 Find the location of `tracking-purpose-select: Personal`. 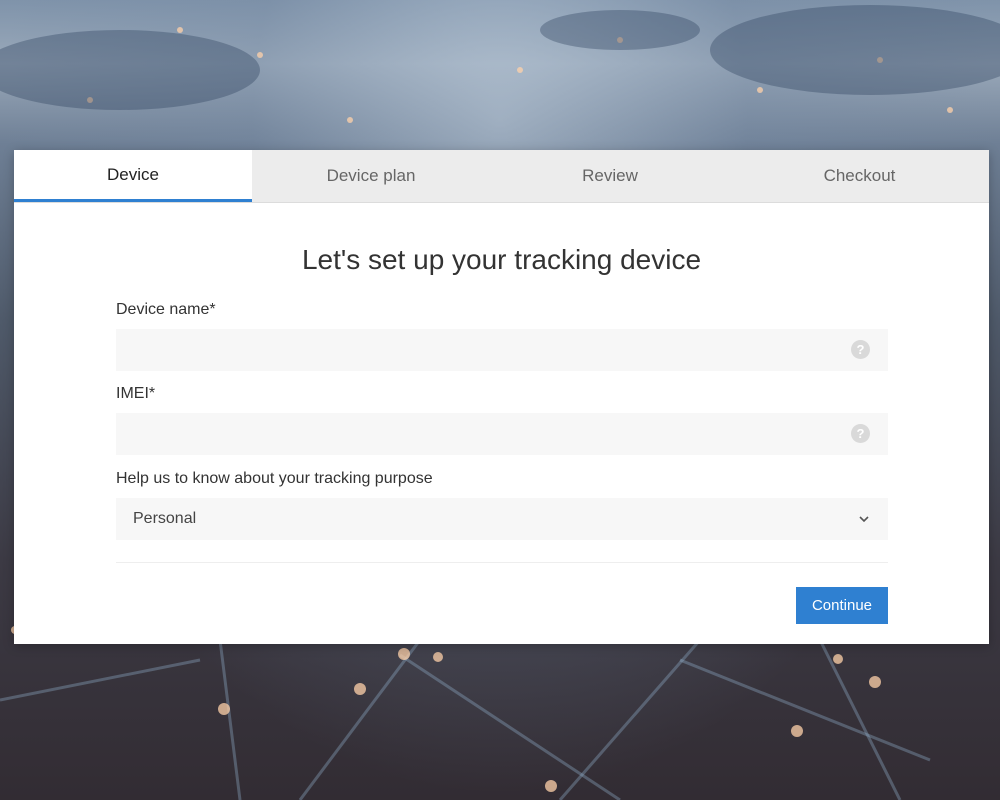

tracking-purpose-select: Personal is located at coordinates (502, 519).